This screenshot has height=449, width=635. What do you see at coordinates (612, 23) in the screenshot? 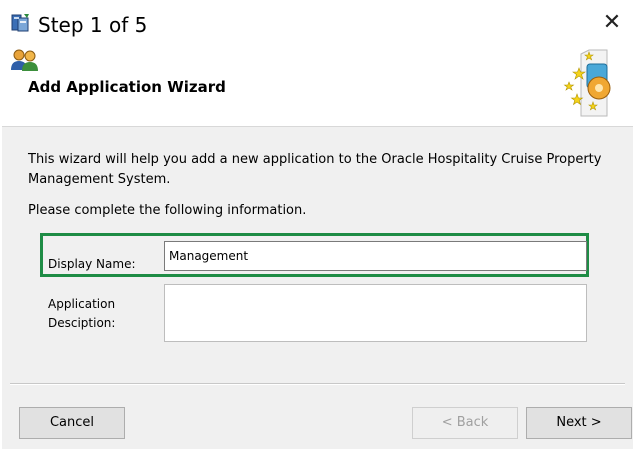
I see `close-icon: ✕` at bounding box center [612, 23].